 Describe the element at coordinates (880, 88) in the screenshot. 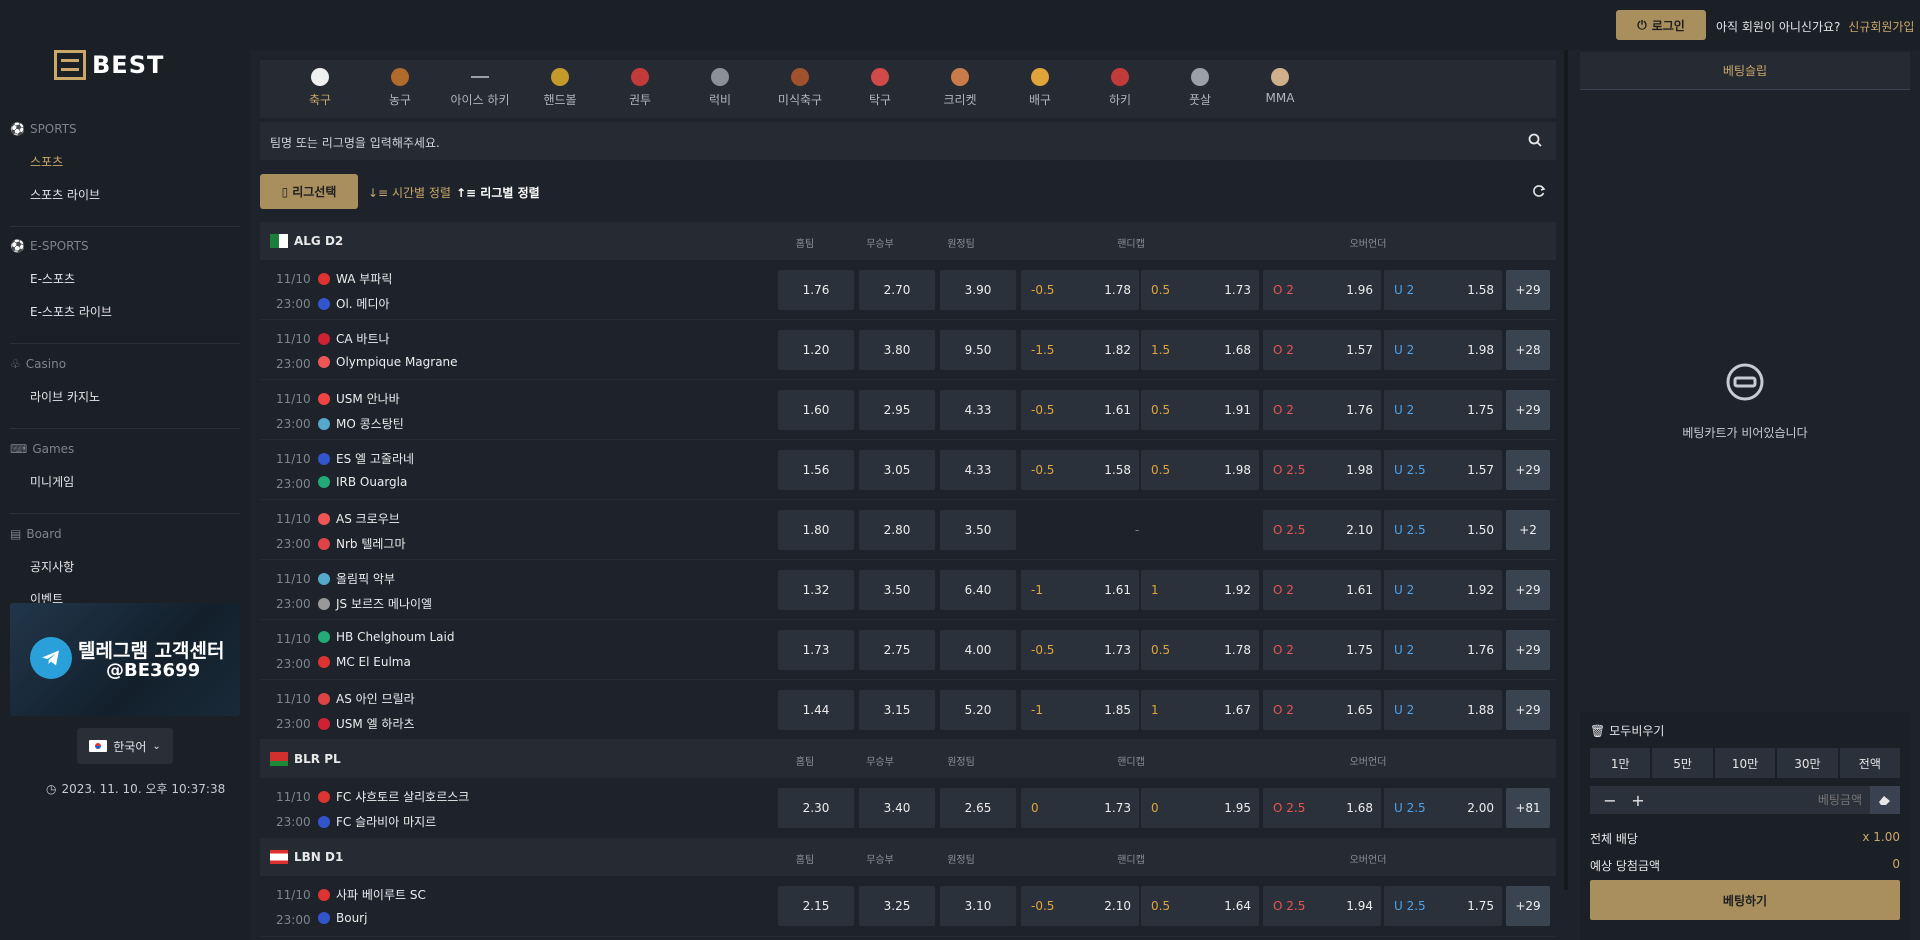

I see `sport-tab-table-tennis: 탁구` at that location.